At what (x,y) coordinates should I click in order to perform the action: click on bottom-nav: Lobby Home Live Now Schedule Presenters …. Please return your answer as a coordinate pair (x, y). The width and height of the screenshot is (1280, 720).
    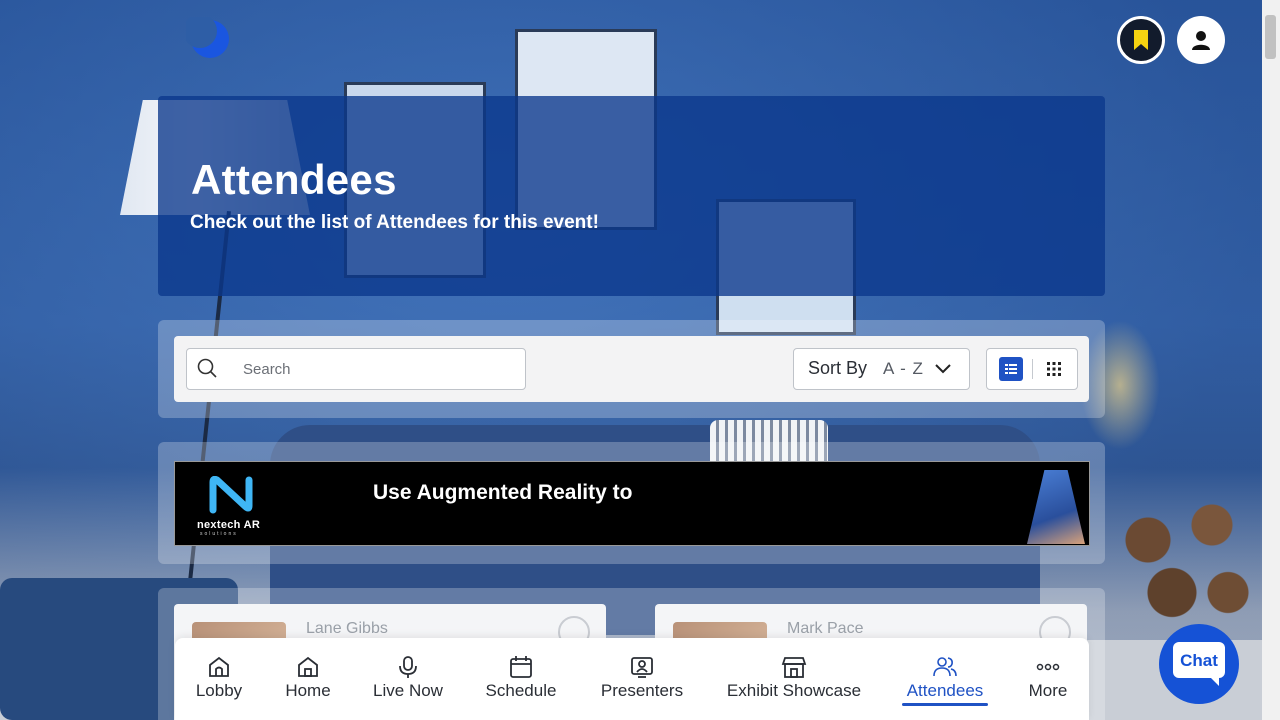
    Looking at the image, I should click on (632, 679).